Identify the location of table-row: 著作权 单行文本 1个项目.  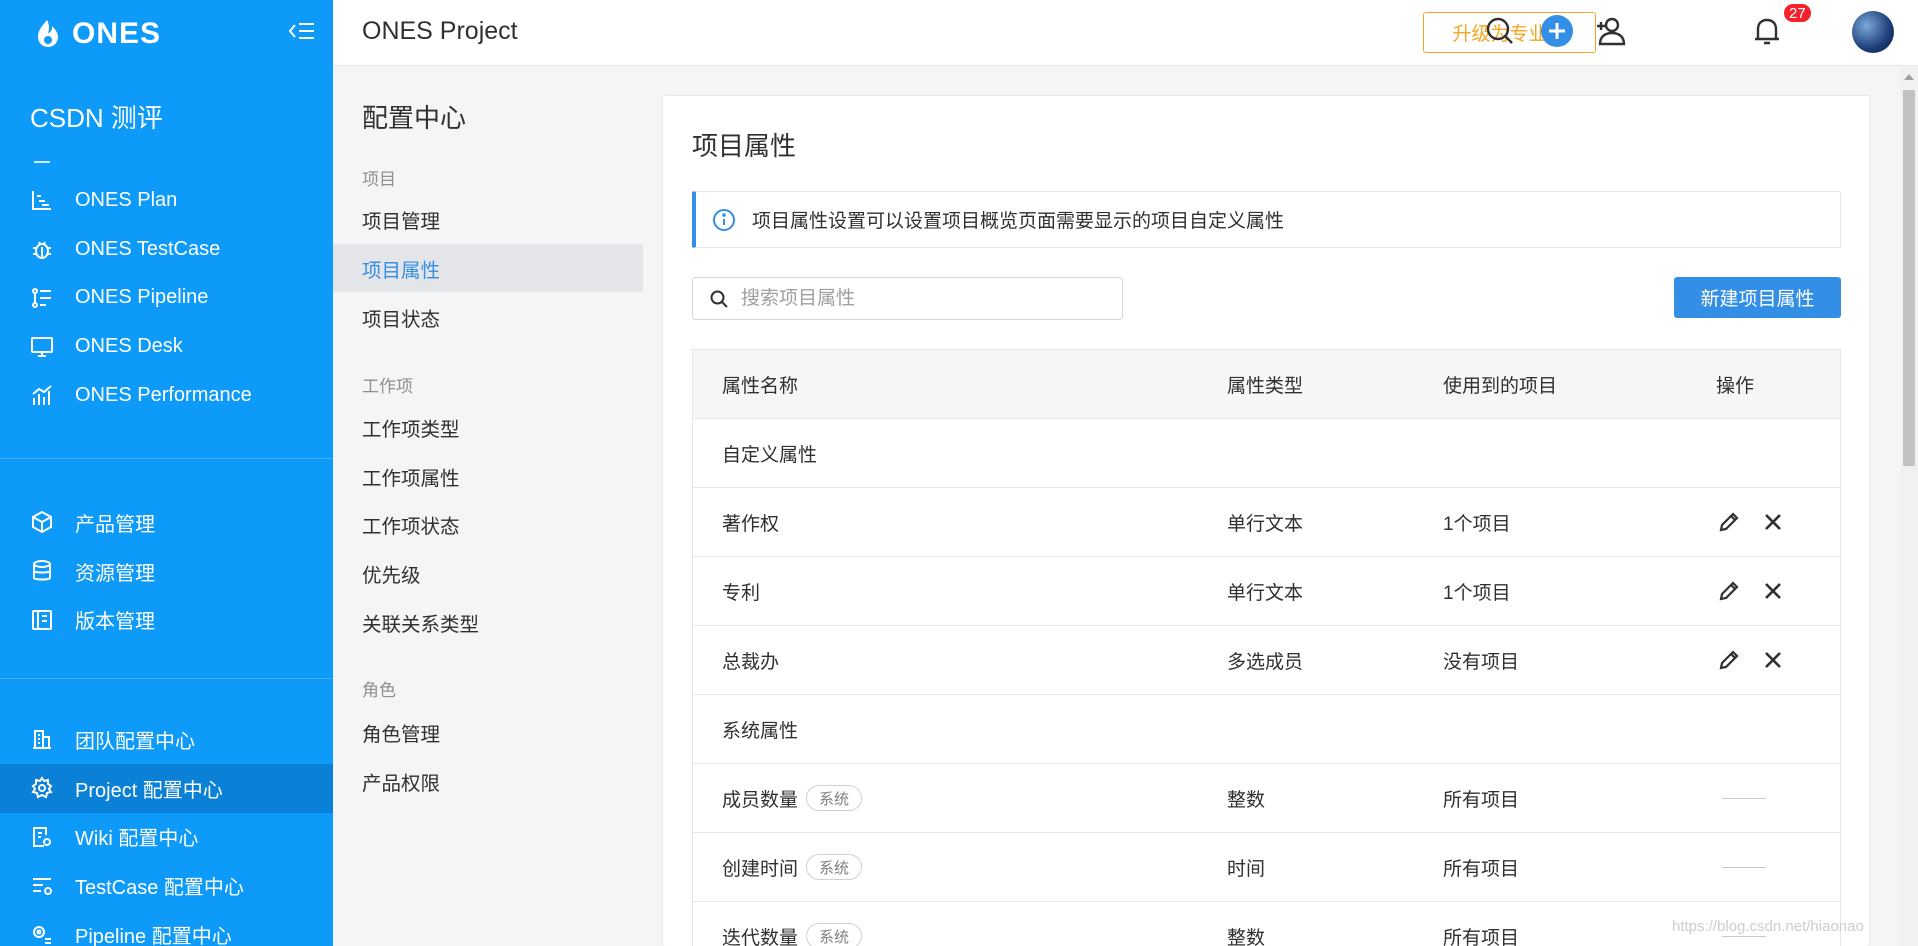
(1266, 522).